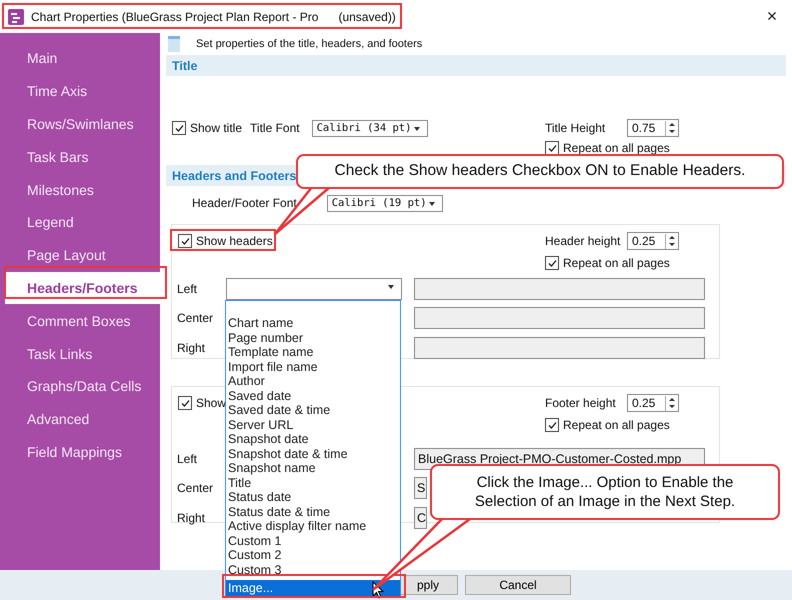 This screenshot has height=600, width=792. I want to click on list-option: Template name, so click(313, 352).